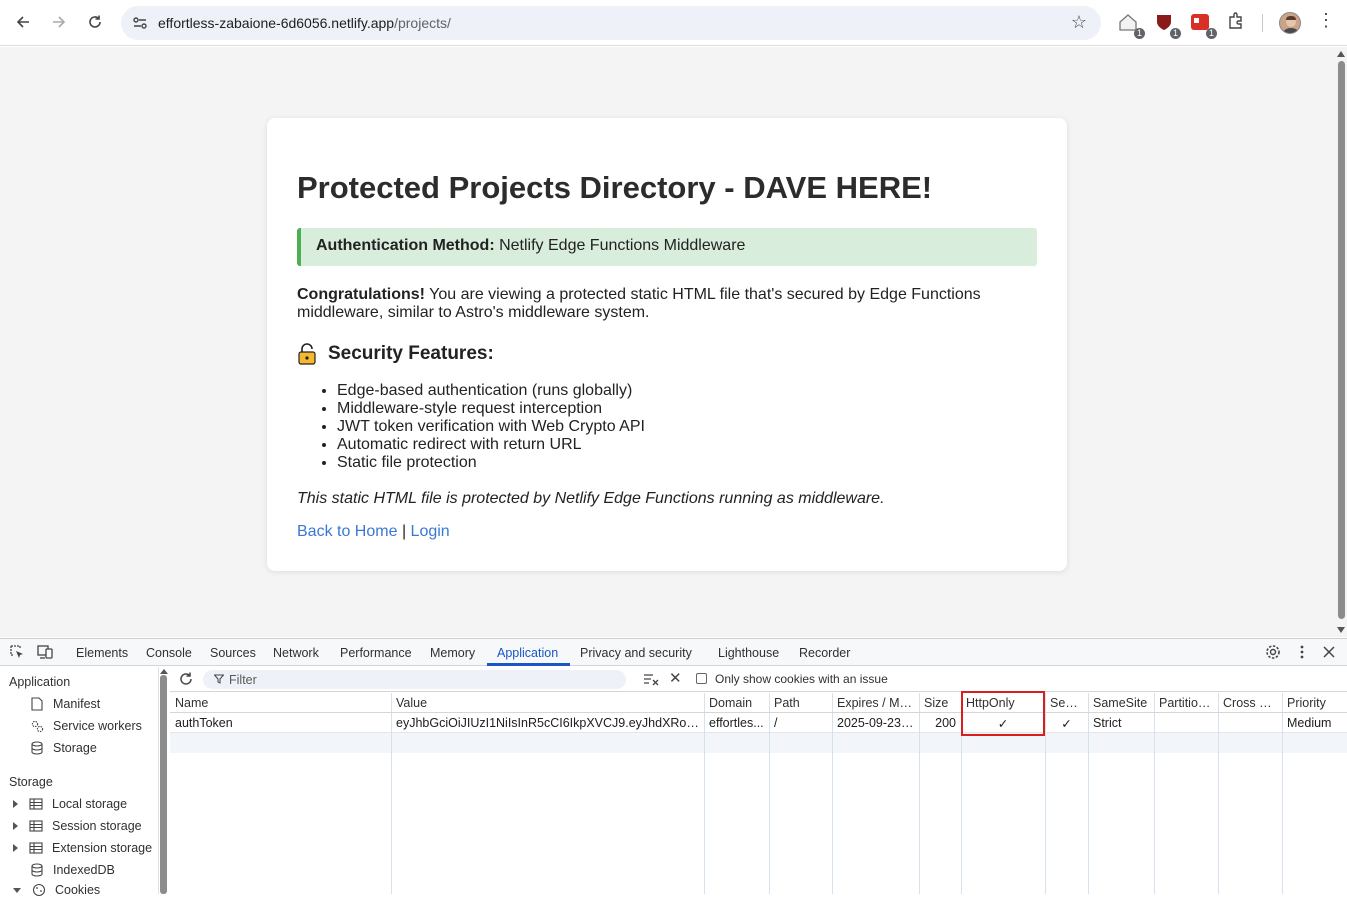  Describe the element at coordinates (1314, 703) in the screenshot. I see `column-header-priority: Priority` at that location.